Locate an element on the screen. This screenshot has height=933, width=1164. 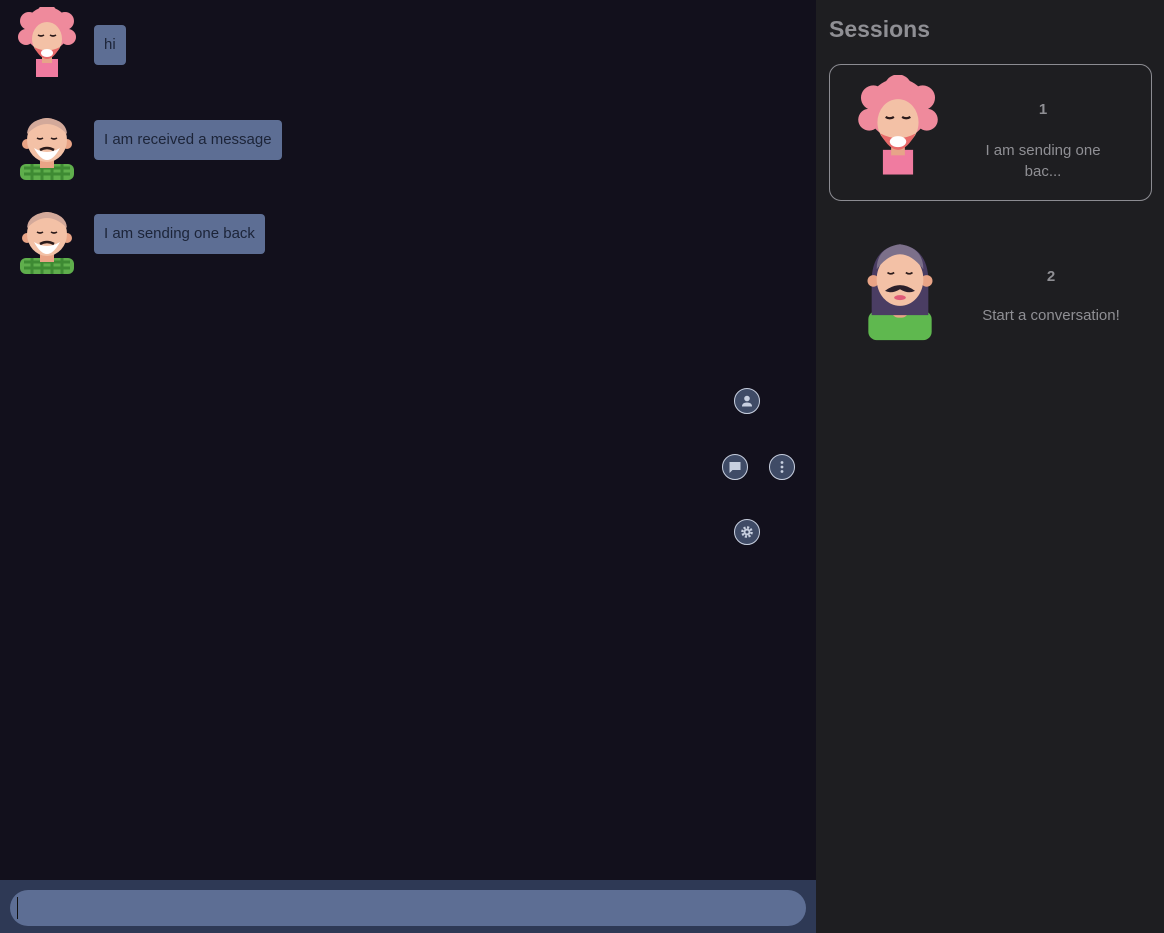
chat-message: I am sending one back is located at coordinates (138, 242).